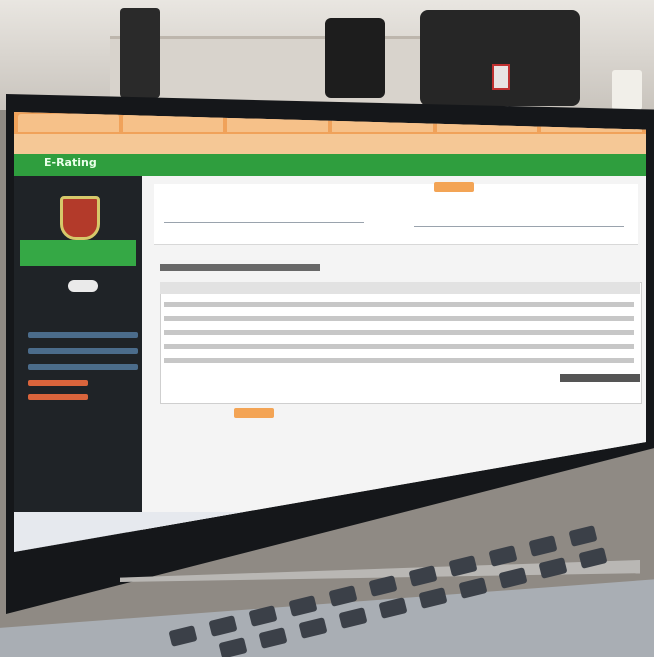  Describe the element at coordinates (70, 162) in the screenshot. I see `brand-name: E-Rating` at that location.